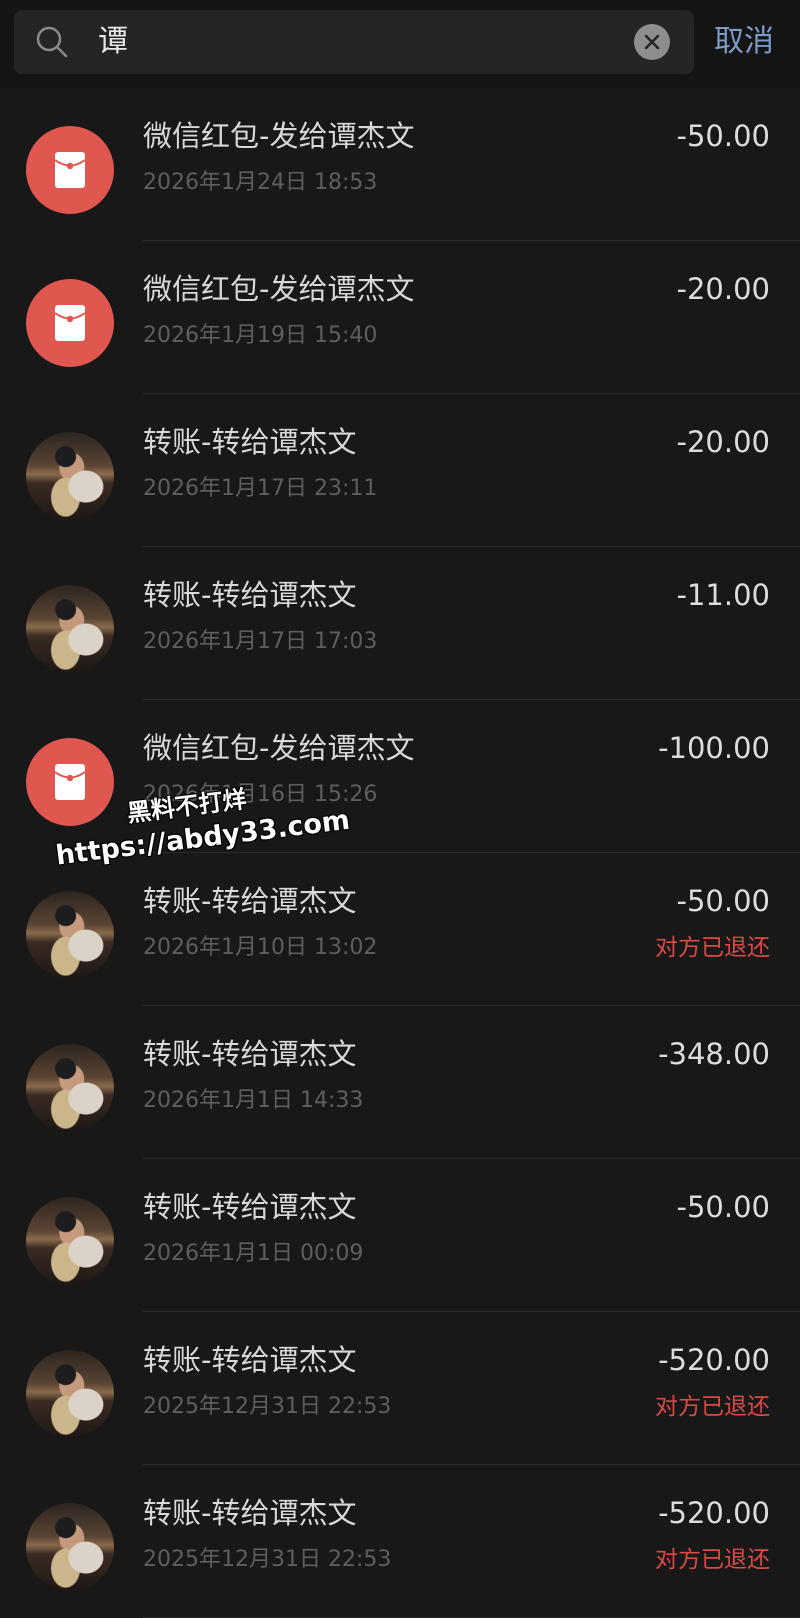  I want to click on cancel-button: 取消, so click(744, 42).